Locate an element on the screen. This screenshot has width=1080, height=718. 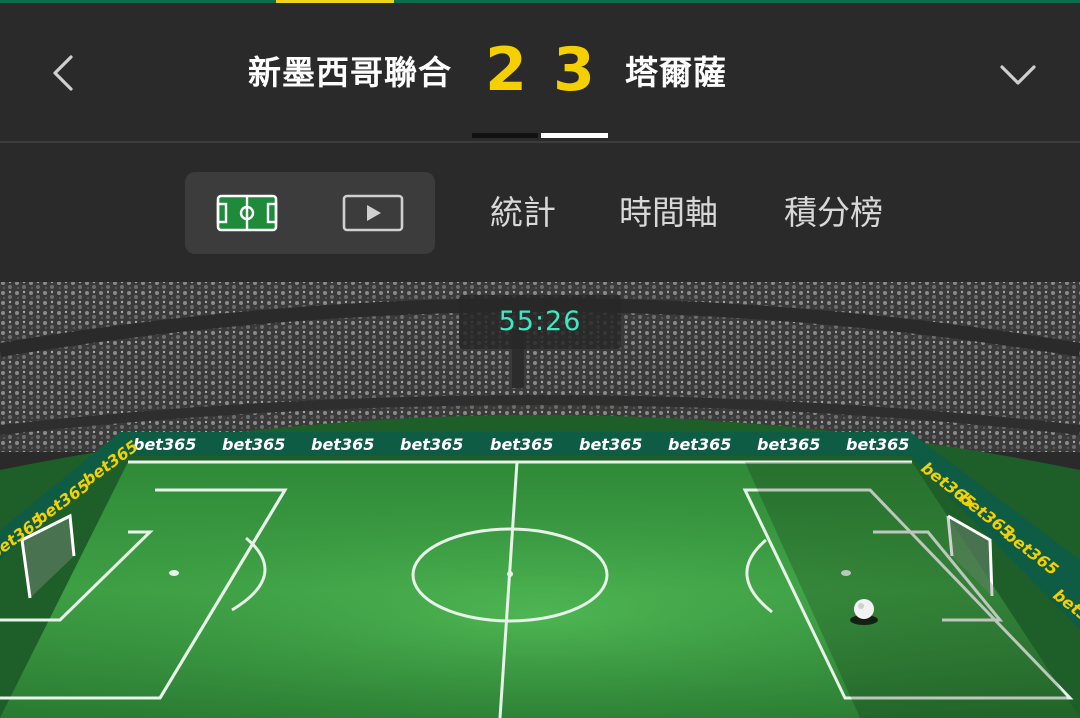
pitch-view-button is located at coordinates (247, 213).